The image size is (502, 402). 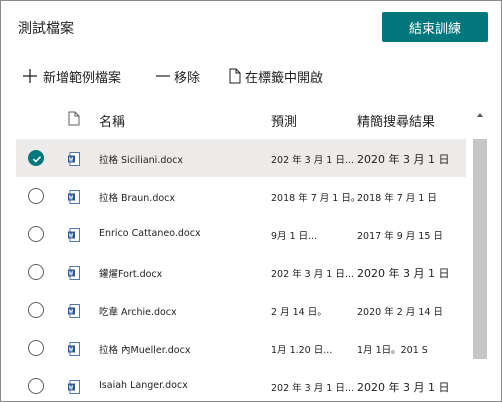 I want to click on table-row: 吃韋 Archie.docx 2 月 14 日。 2020 年 2 月 14 日, so click(x=241, y=310).